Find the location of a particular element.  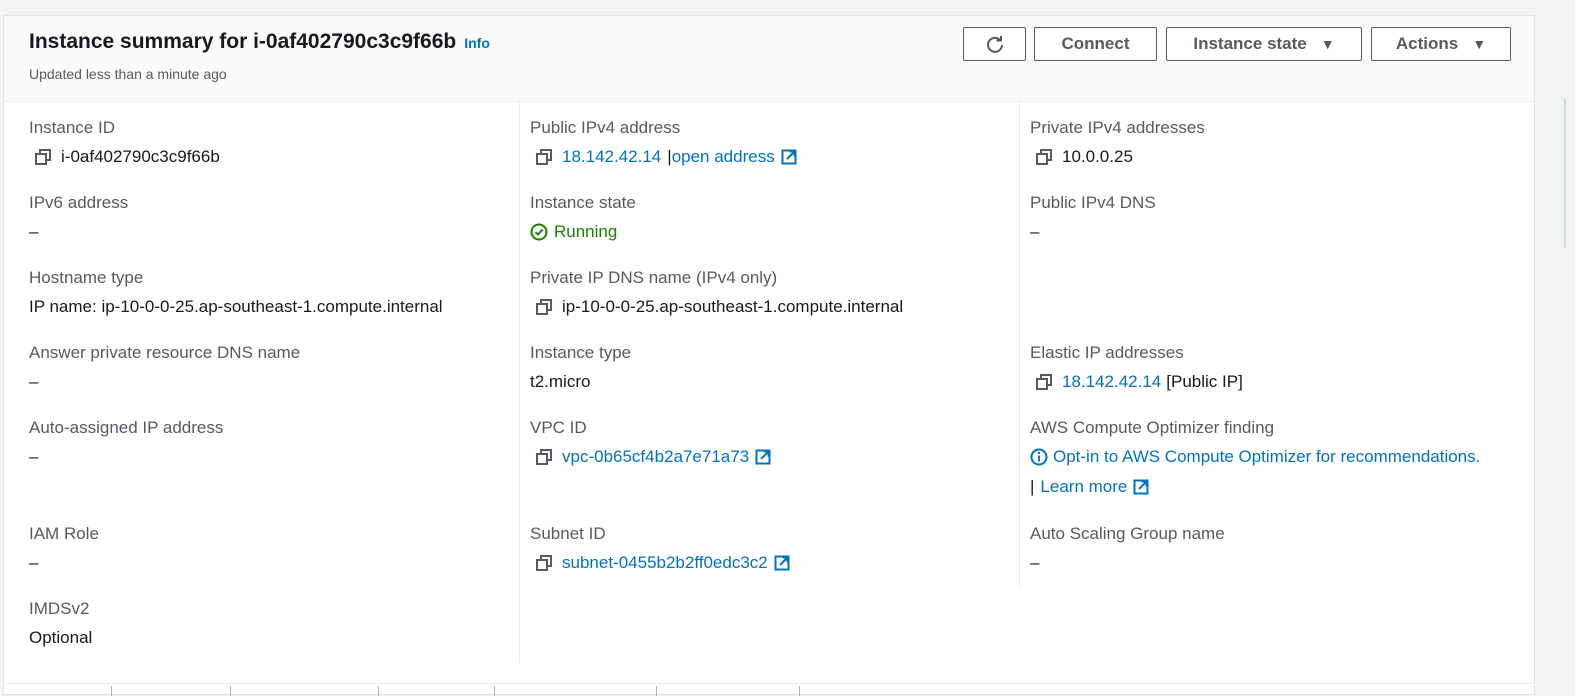

field-value: 18.142.42.14 [Public IP] is located at coordinates (1136, 382).